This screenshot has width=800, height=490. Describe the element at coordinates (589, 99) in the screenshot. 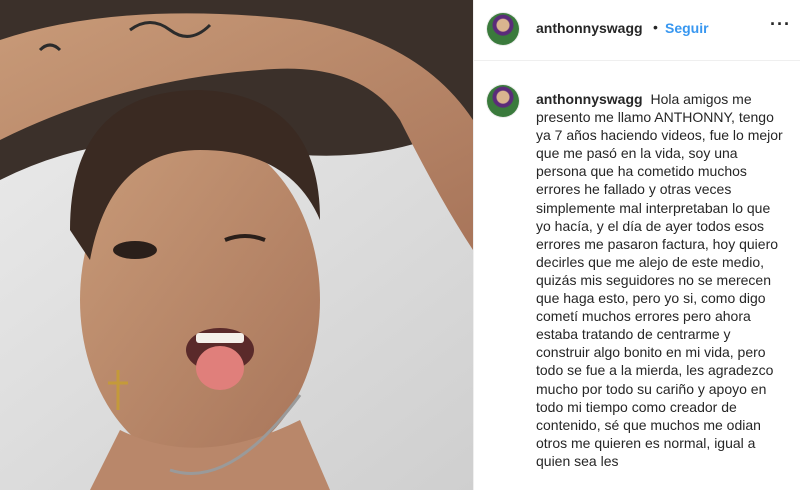

I see `caption-username: anthonnyswagg` at that location.